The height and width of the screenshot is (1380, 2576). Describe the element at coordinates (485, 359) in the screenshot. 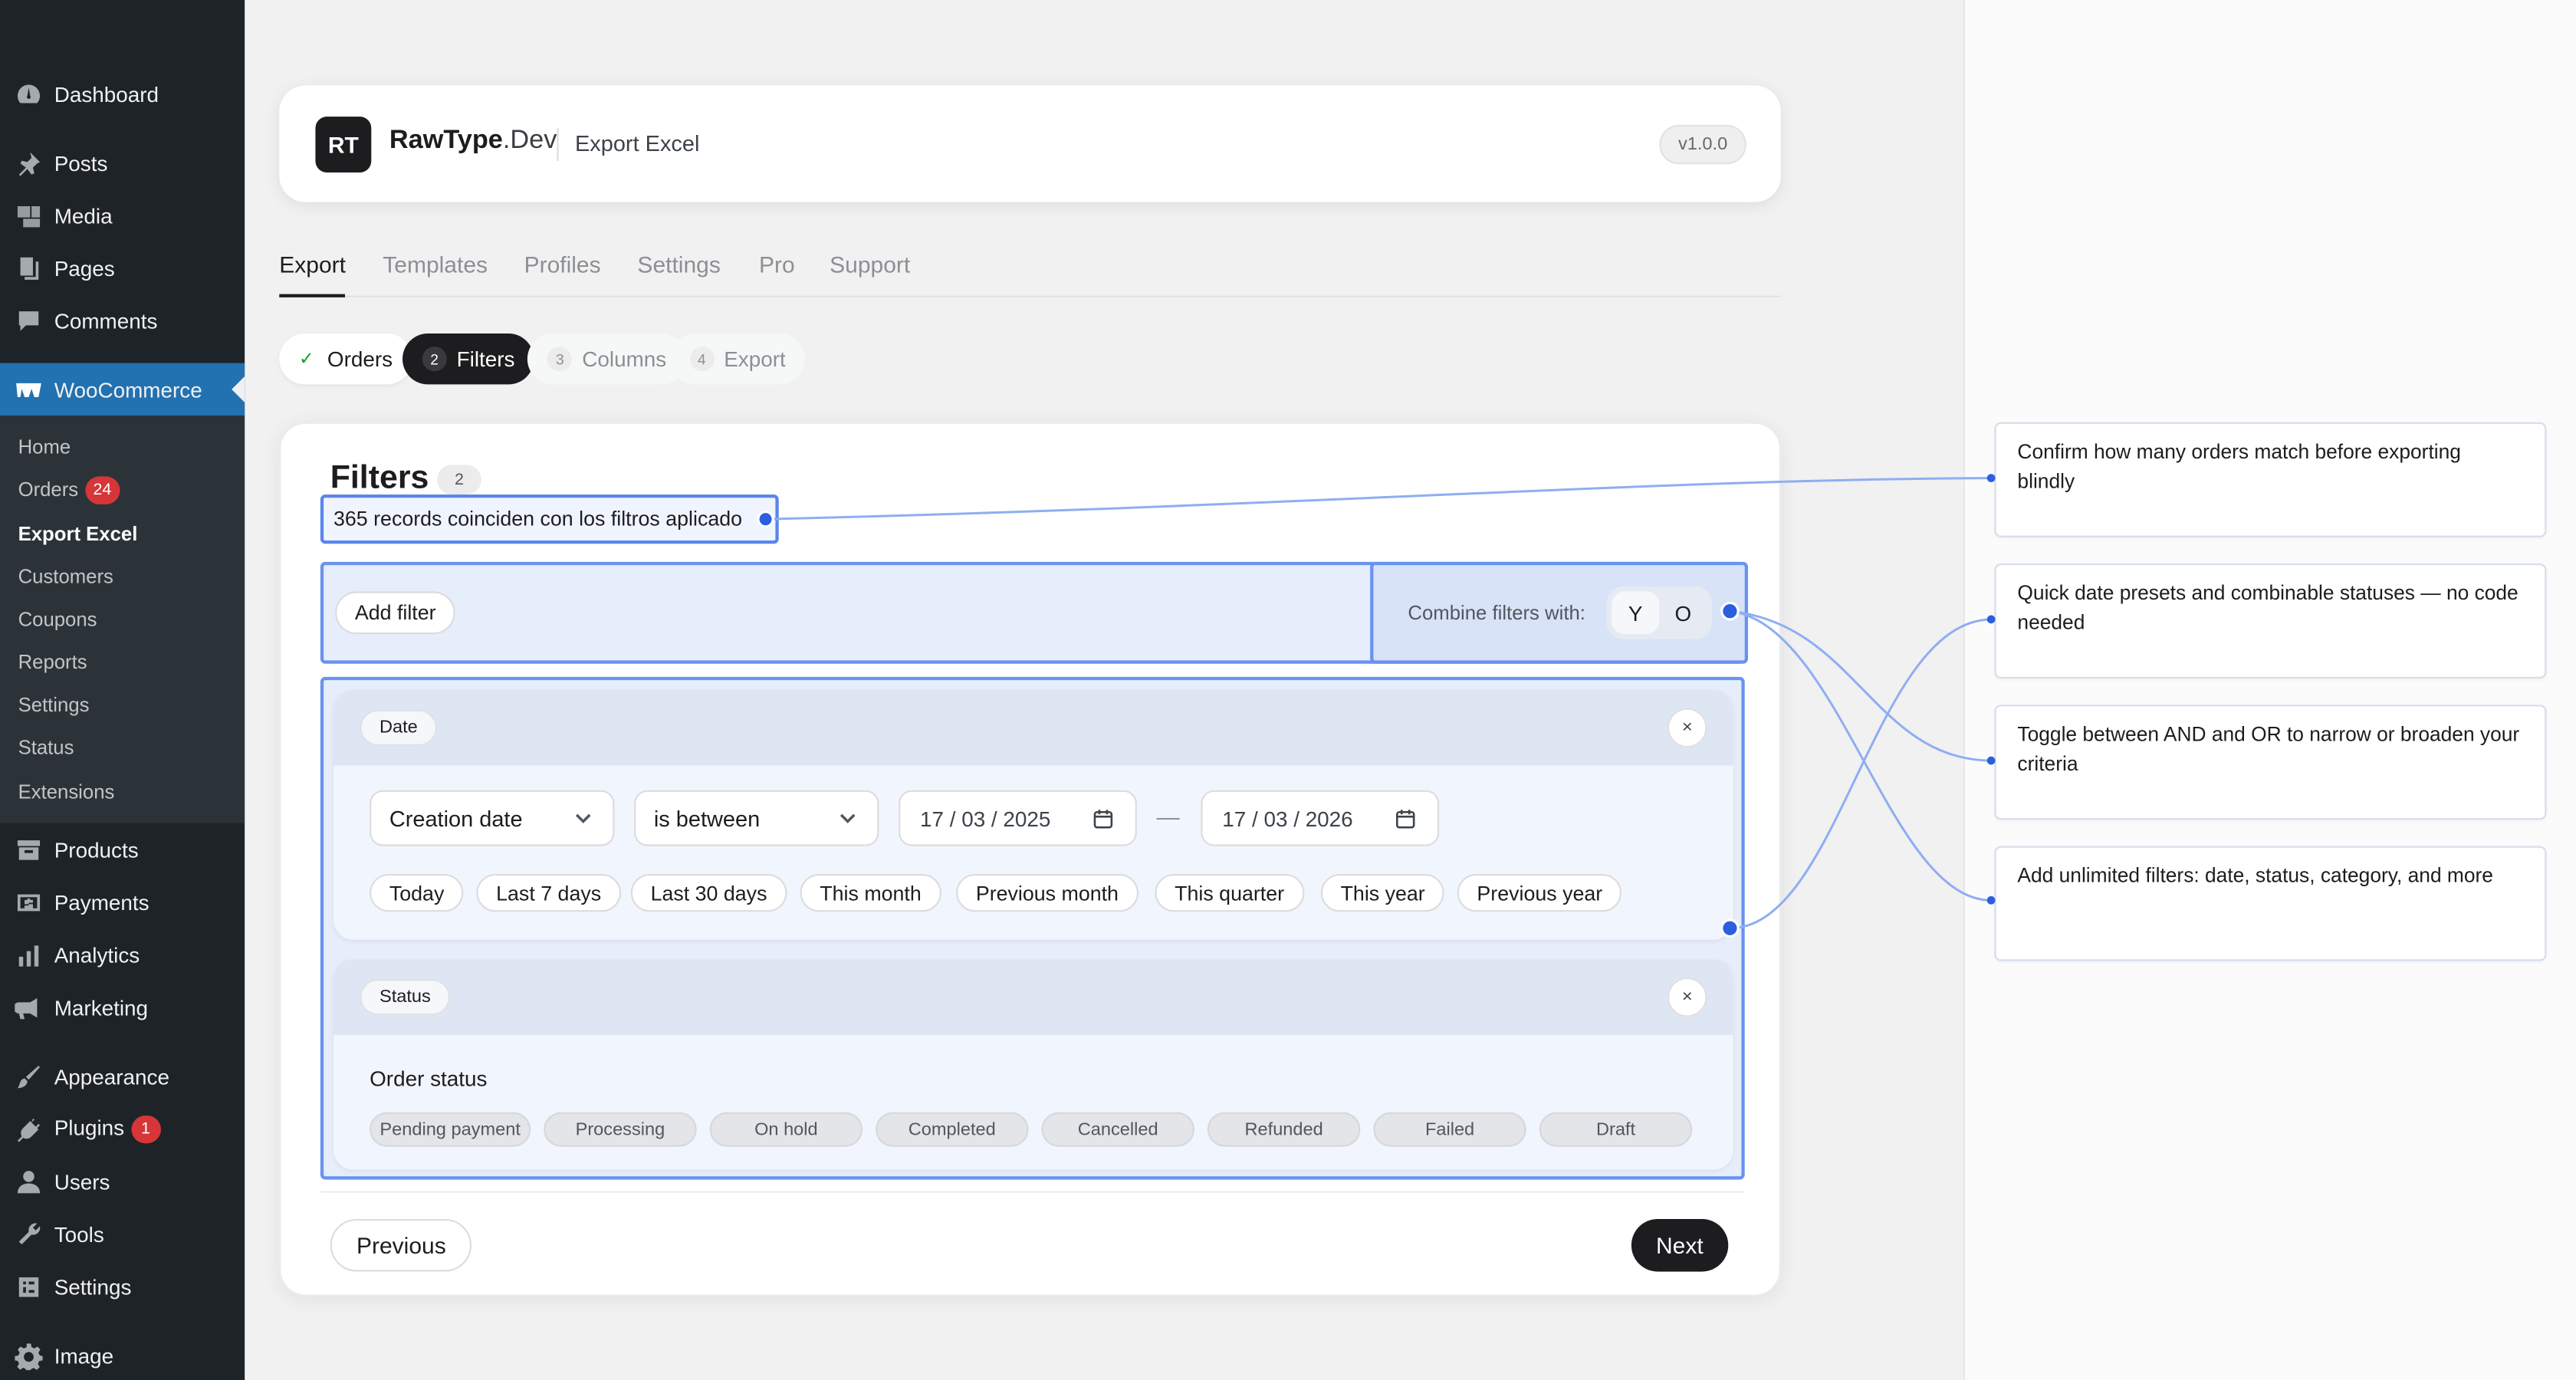

I see `step-label: Filters` at that location.